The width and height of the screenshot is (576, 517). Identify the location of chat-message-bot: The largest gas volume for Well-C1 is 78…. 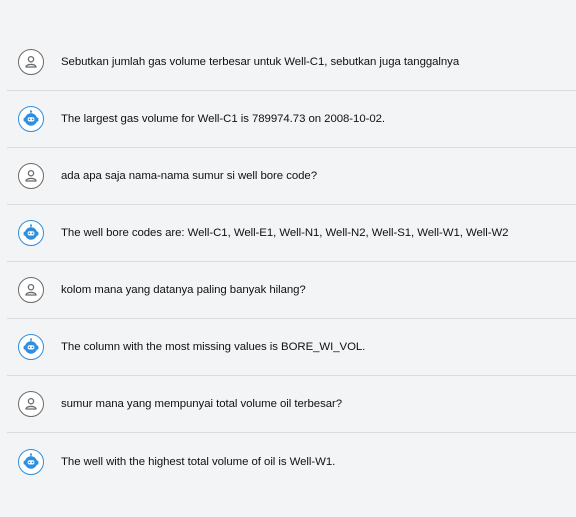
(291, 119).